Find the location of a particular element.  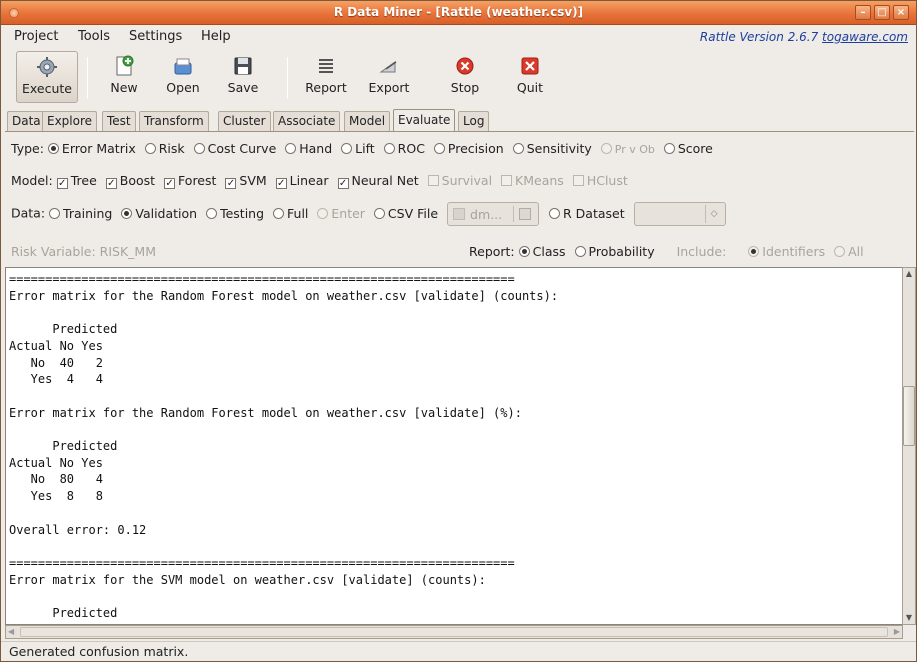

menu-settings: Settings is located at coordinates (155, 36).